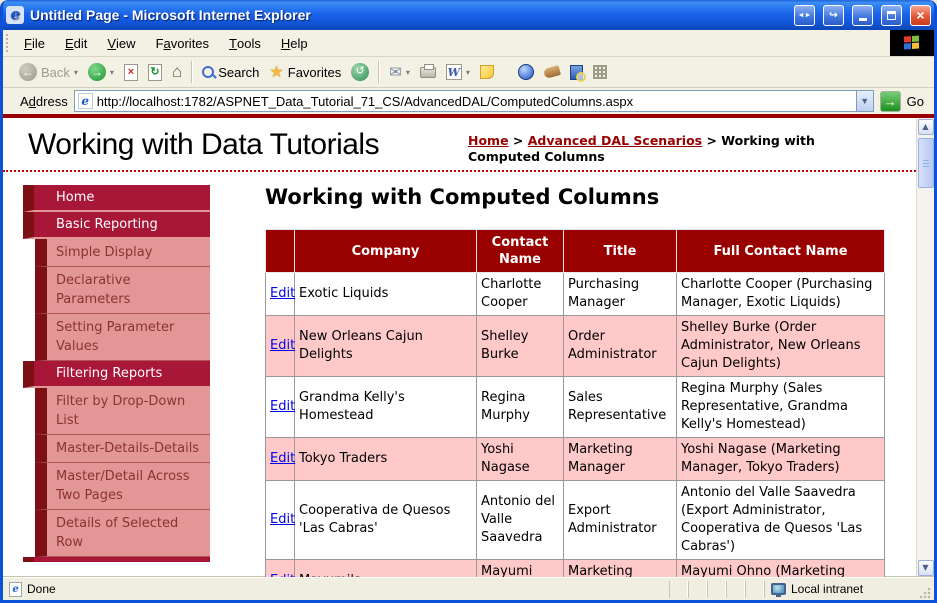 This screenshot has width=937, height=603. Describe the element at coordinates (520, 294) in the screenshot. I see `cell-contact: Charlotte Cooper` at that location.